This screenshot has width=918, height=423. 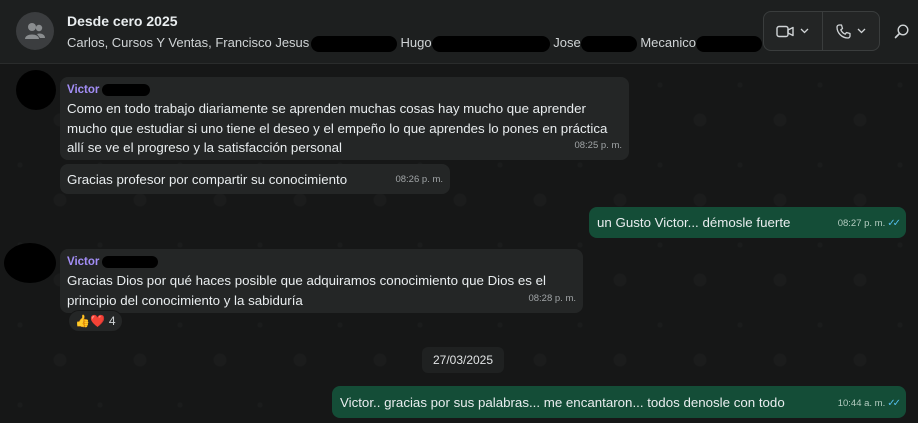 I want to click on chat-title: Desde cero 2025, so click(x=122, y=21).